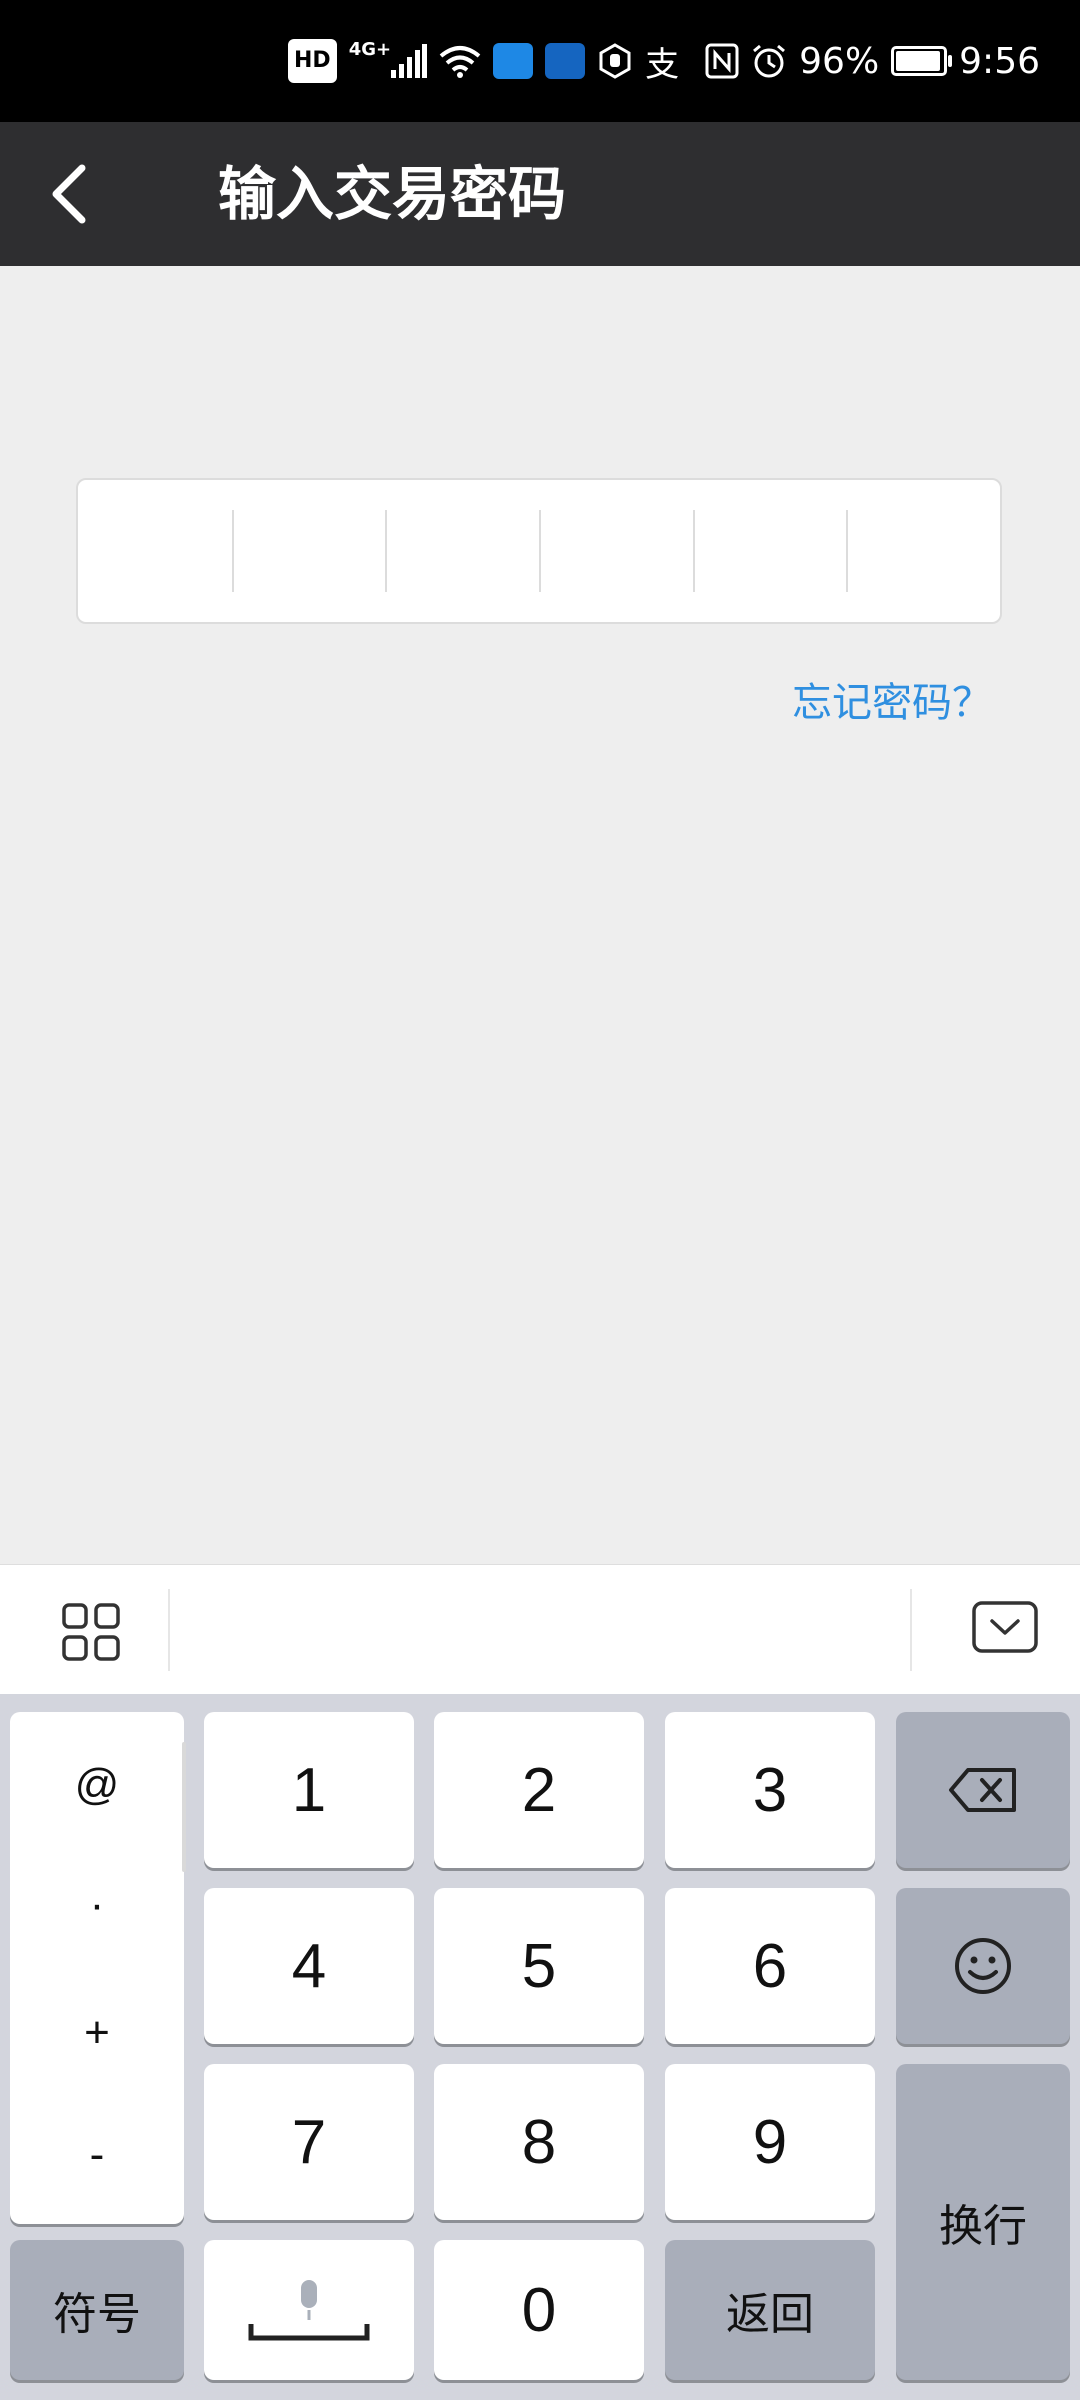 The width and height of the screenshot is (1080, 2400). What do you see at coordinates (540, 1629) in the screenshot?
I see `keyboard-toolbar` at bounding box center [540, 1629].